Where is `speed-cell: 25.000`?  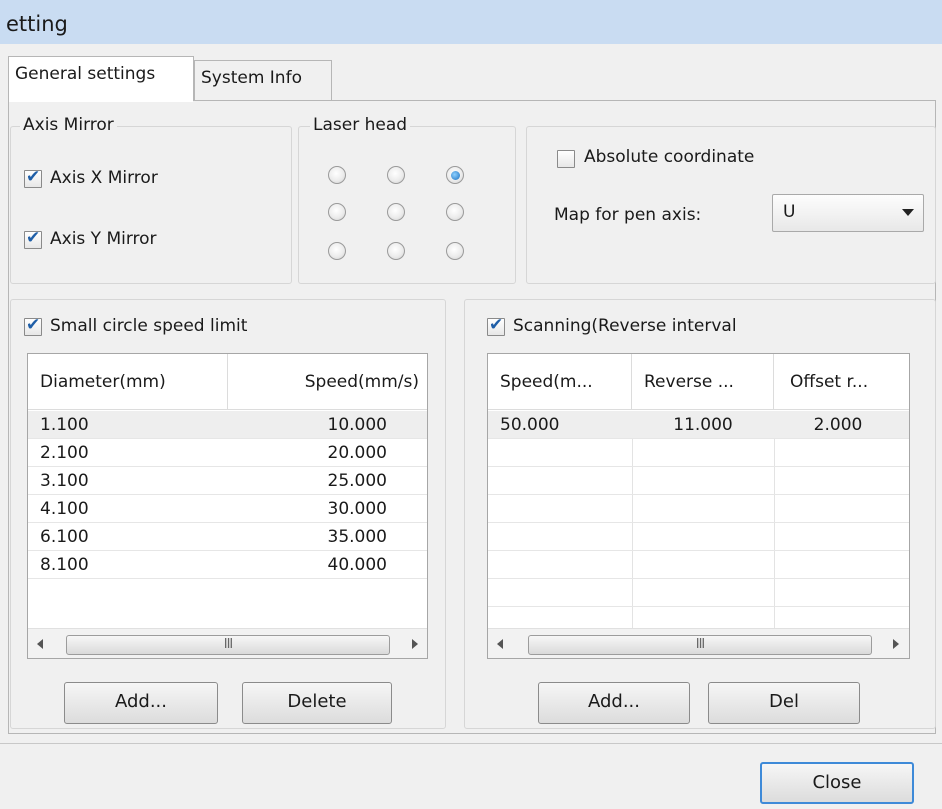
speed-cell: 25.000 is located at coordinates (357, 481).